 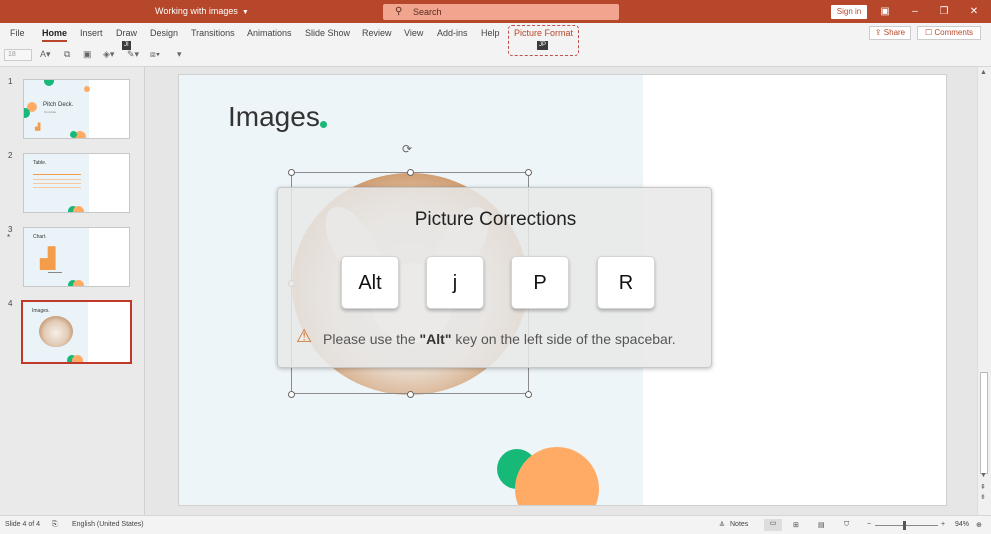 What do you see at coordinates (327, 33) in the screenshot?
I see `tab-slide-show: Slide Show` at bounding box center [327, 33].